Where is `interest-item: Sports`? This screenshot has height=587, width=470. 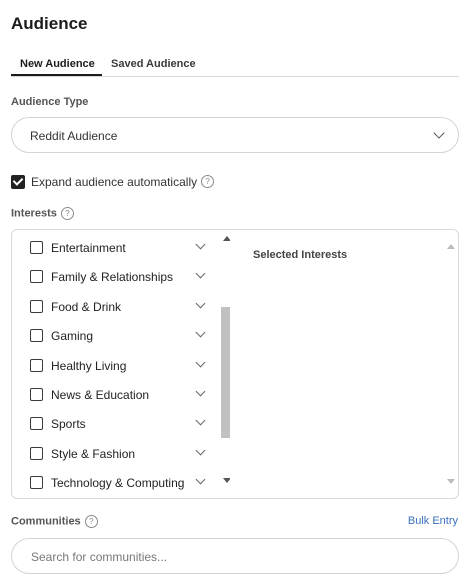
interest-item: Sports is located at coordinates (128, 424).